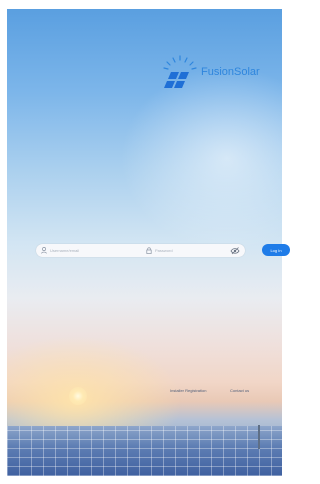  I want to click on brand-name: FusionSolar, so click(230, 72).